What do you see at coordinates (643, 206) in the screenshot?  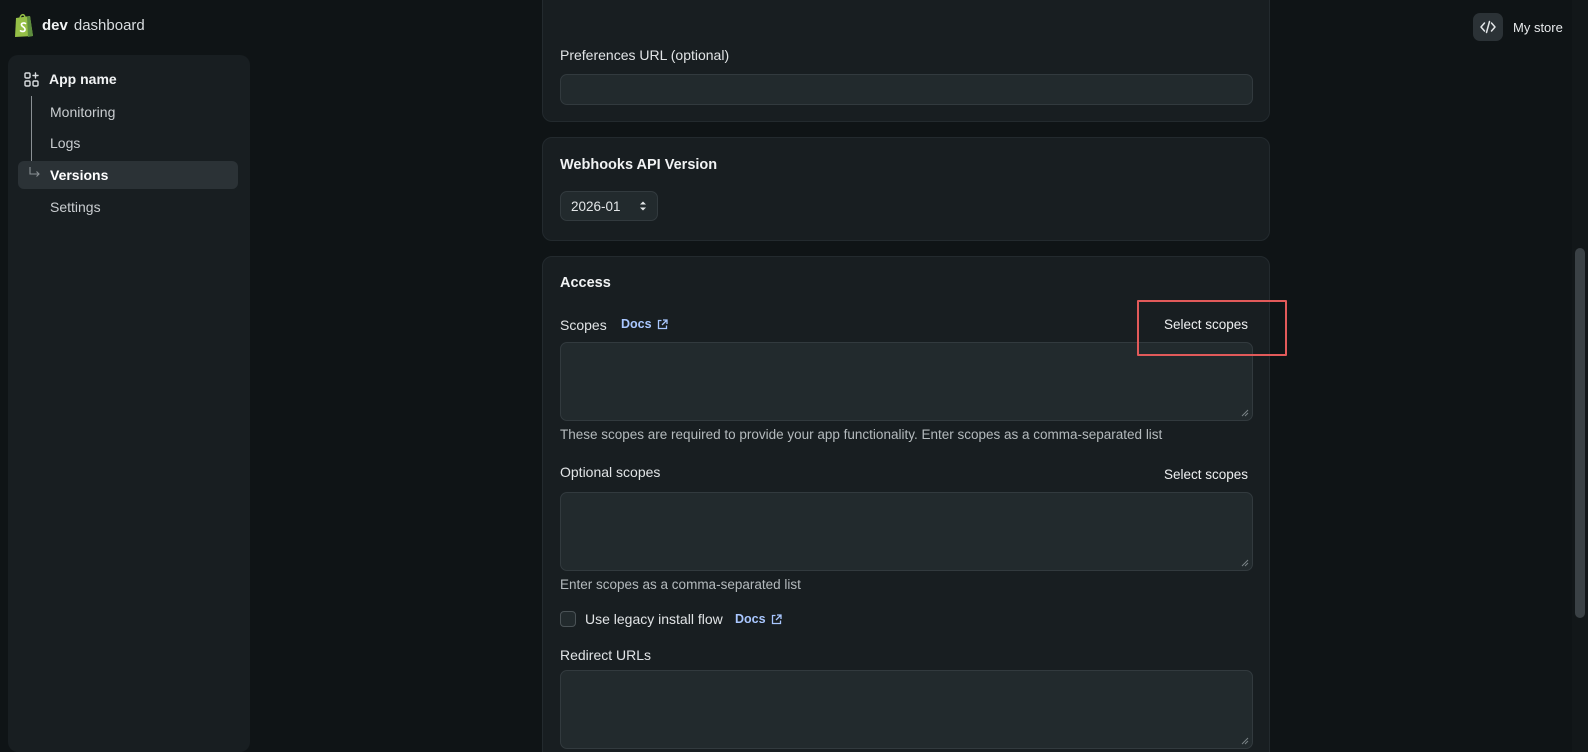 I see `select-caret-icon` at bounding box center [643, 206].